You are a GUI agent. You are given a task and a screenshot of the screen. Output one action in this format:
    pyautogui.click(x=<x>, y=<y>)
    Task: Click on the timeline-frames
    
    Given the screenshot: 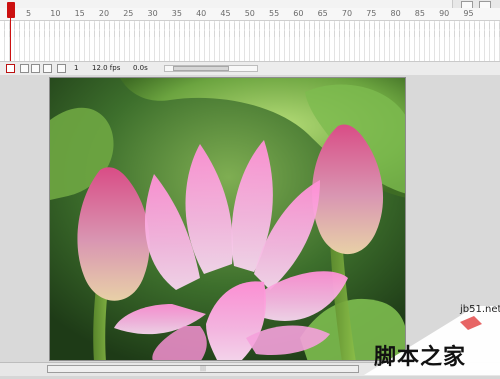 What is the action you would take?
    pyautogui.click(x=250, y=41)
    